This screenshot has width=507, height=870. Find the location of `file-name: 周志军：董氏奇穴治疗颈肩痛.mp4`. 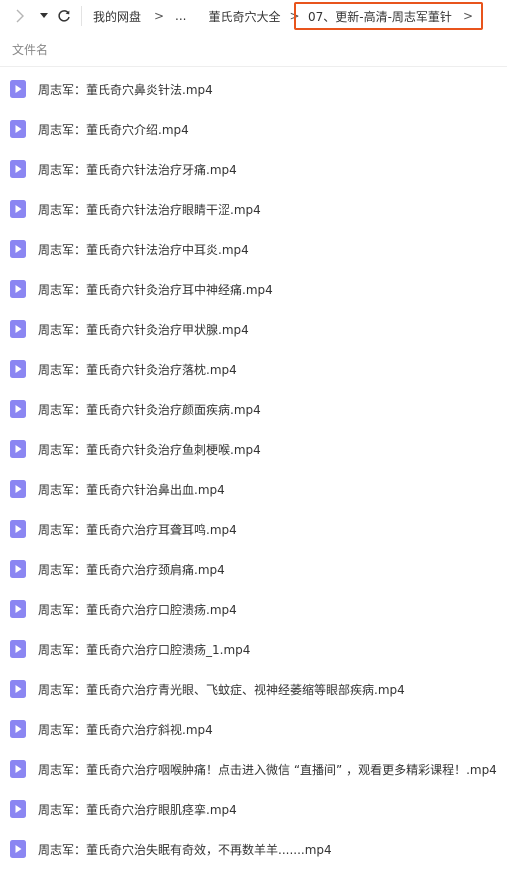

file-name: 周志军：董氏奇穴治疗颈肩痛.mp4 is located at coordinates (131, 569).